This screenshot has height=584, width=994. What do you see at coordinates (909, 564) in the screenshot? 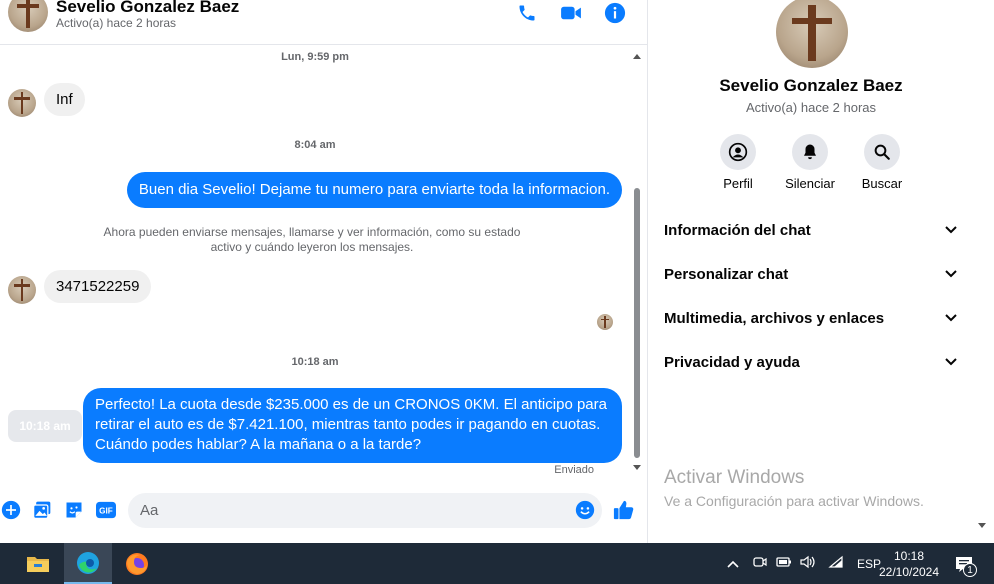
I see `taskbar-clock: 10:18 22/10/2024` at bounding box center [909, 564].